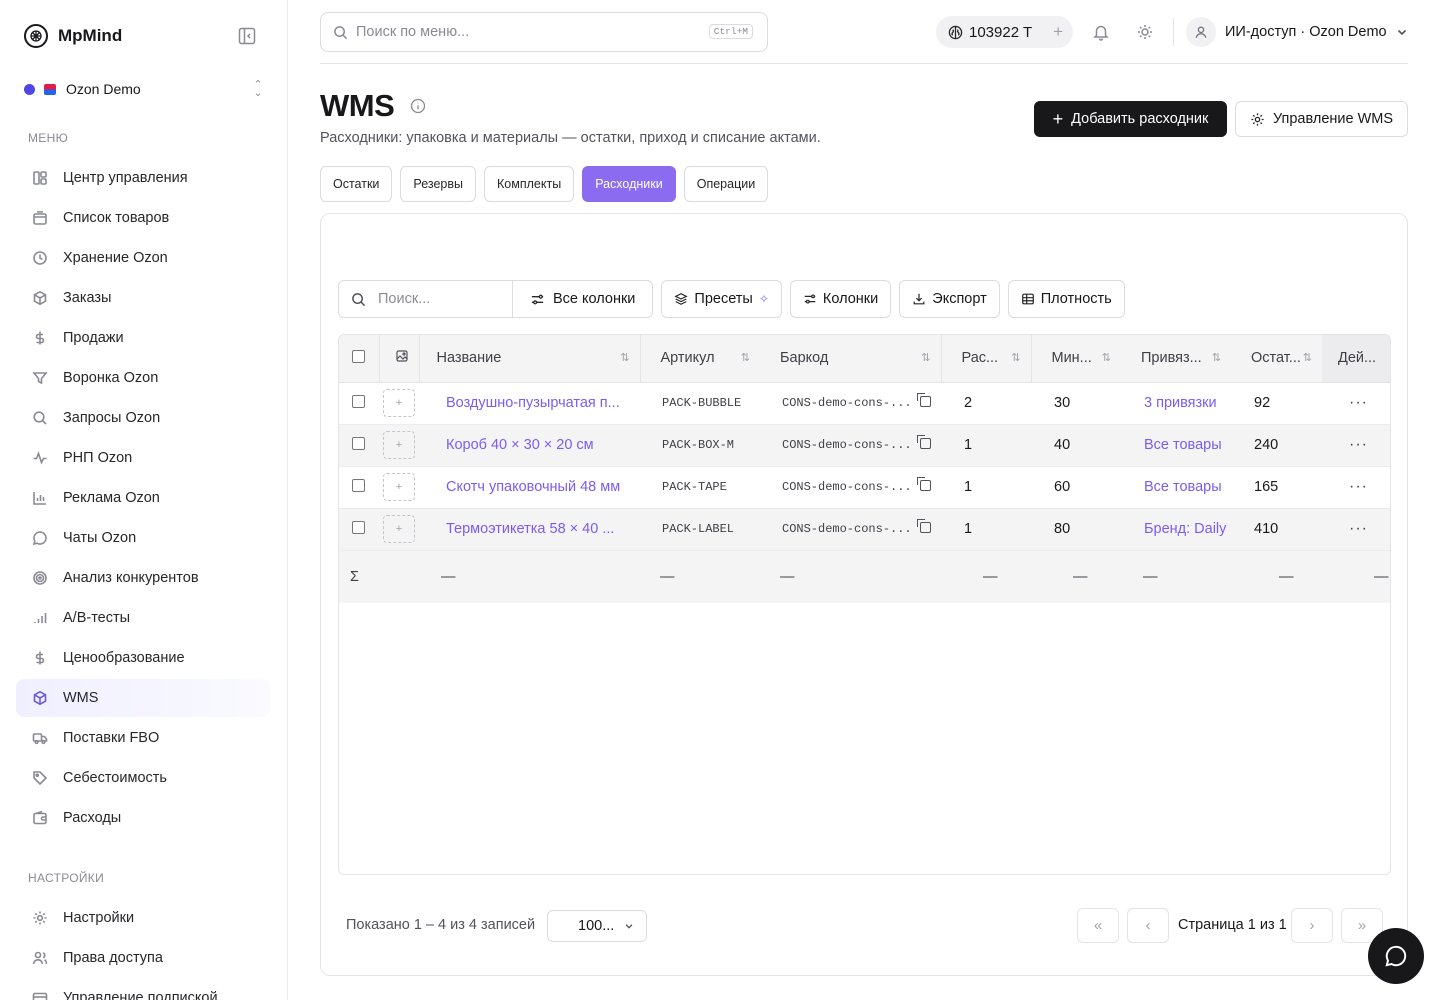 The image size is (1440, 1000). What do you see at coordinates (1176, 359) in the screenshot?
I see `col-binding-header: Привяз... ⇅` at bounding box center [1176, 359].